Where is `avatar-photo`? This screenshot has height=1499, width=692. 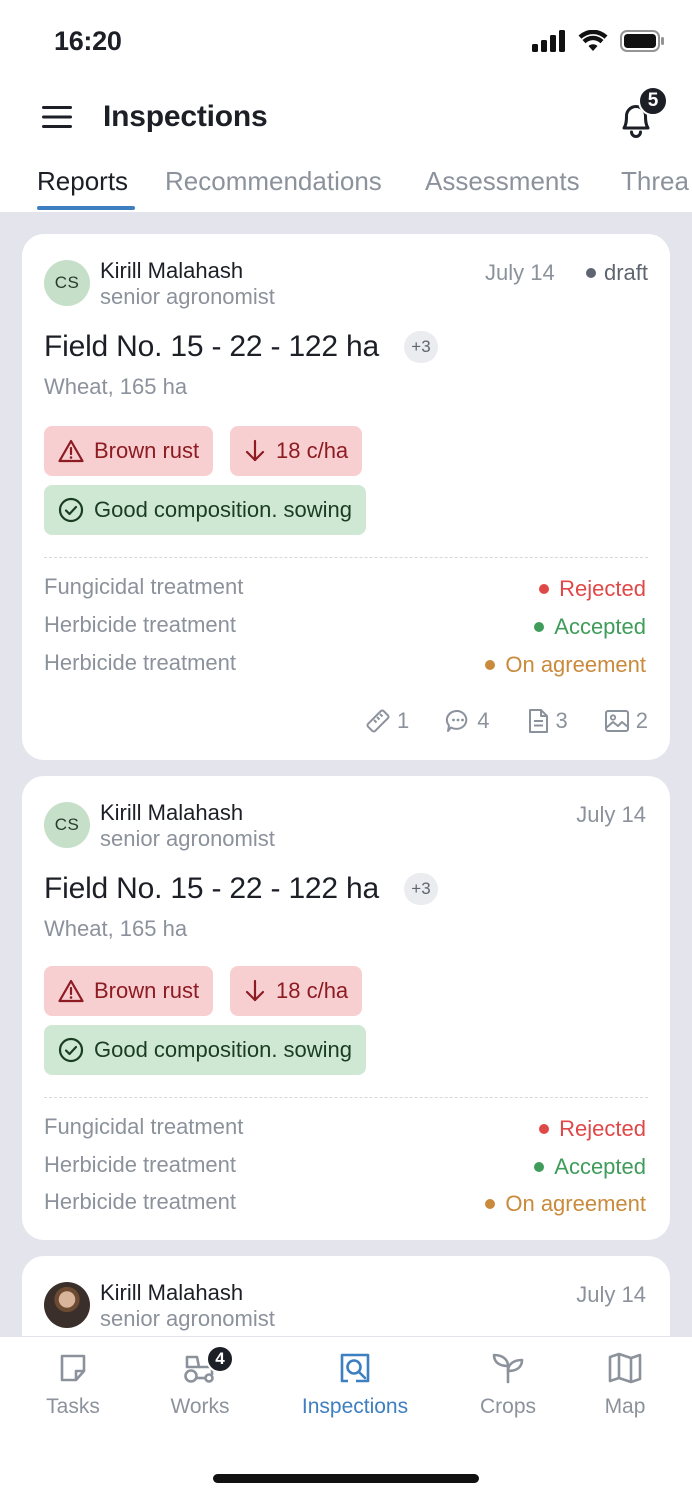
avatar-photo is located at coordinates (67, 1305).